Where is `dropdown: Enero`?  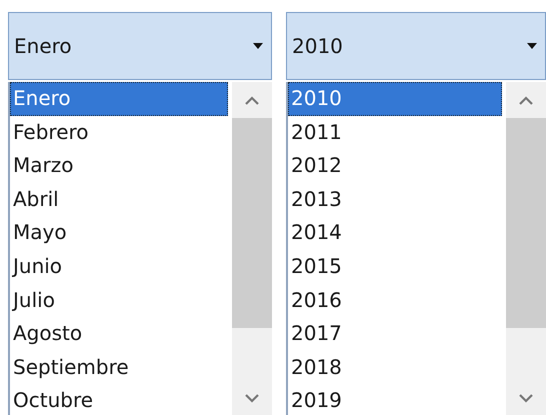 dropdown: Enero is located at coordinates (140, 46).